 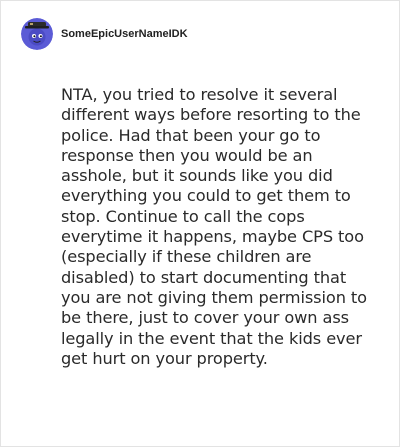 I want to click on username: SomeEpicUserNameIDK, so click(x=124, y=34).